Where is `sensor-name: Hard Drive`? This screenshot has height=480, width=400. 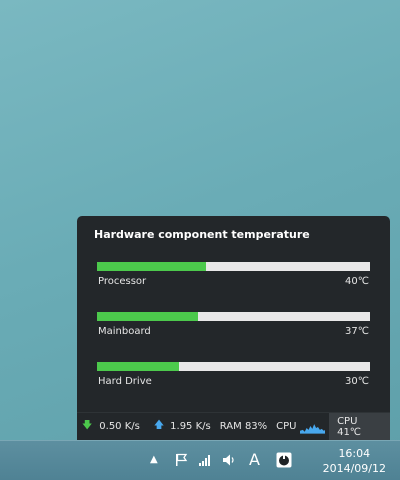
sensor-name: Hard Drive is located at coordinates (125, 381).